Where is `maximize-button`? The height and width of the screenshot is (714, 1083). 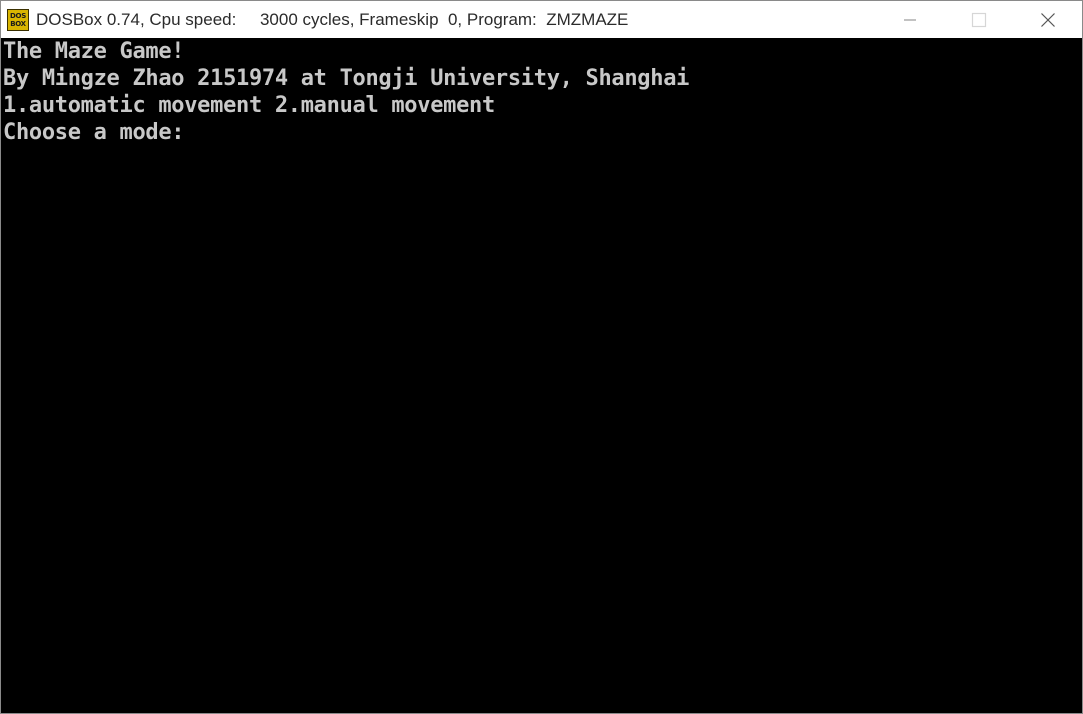
maximize-button is located at coordinates (978, 19).